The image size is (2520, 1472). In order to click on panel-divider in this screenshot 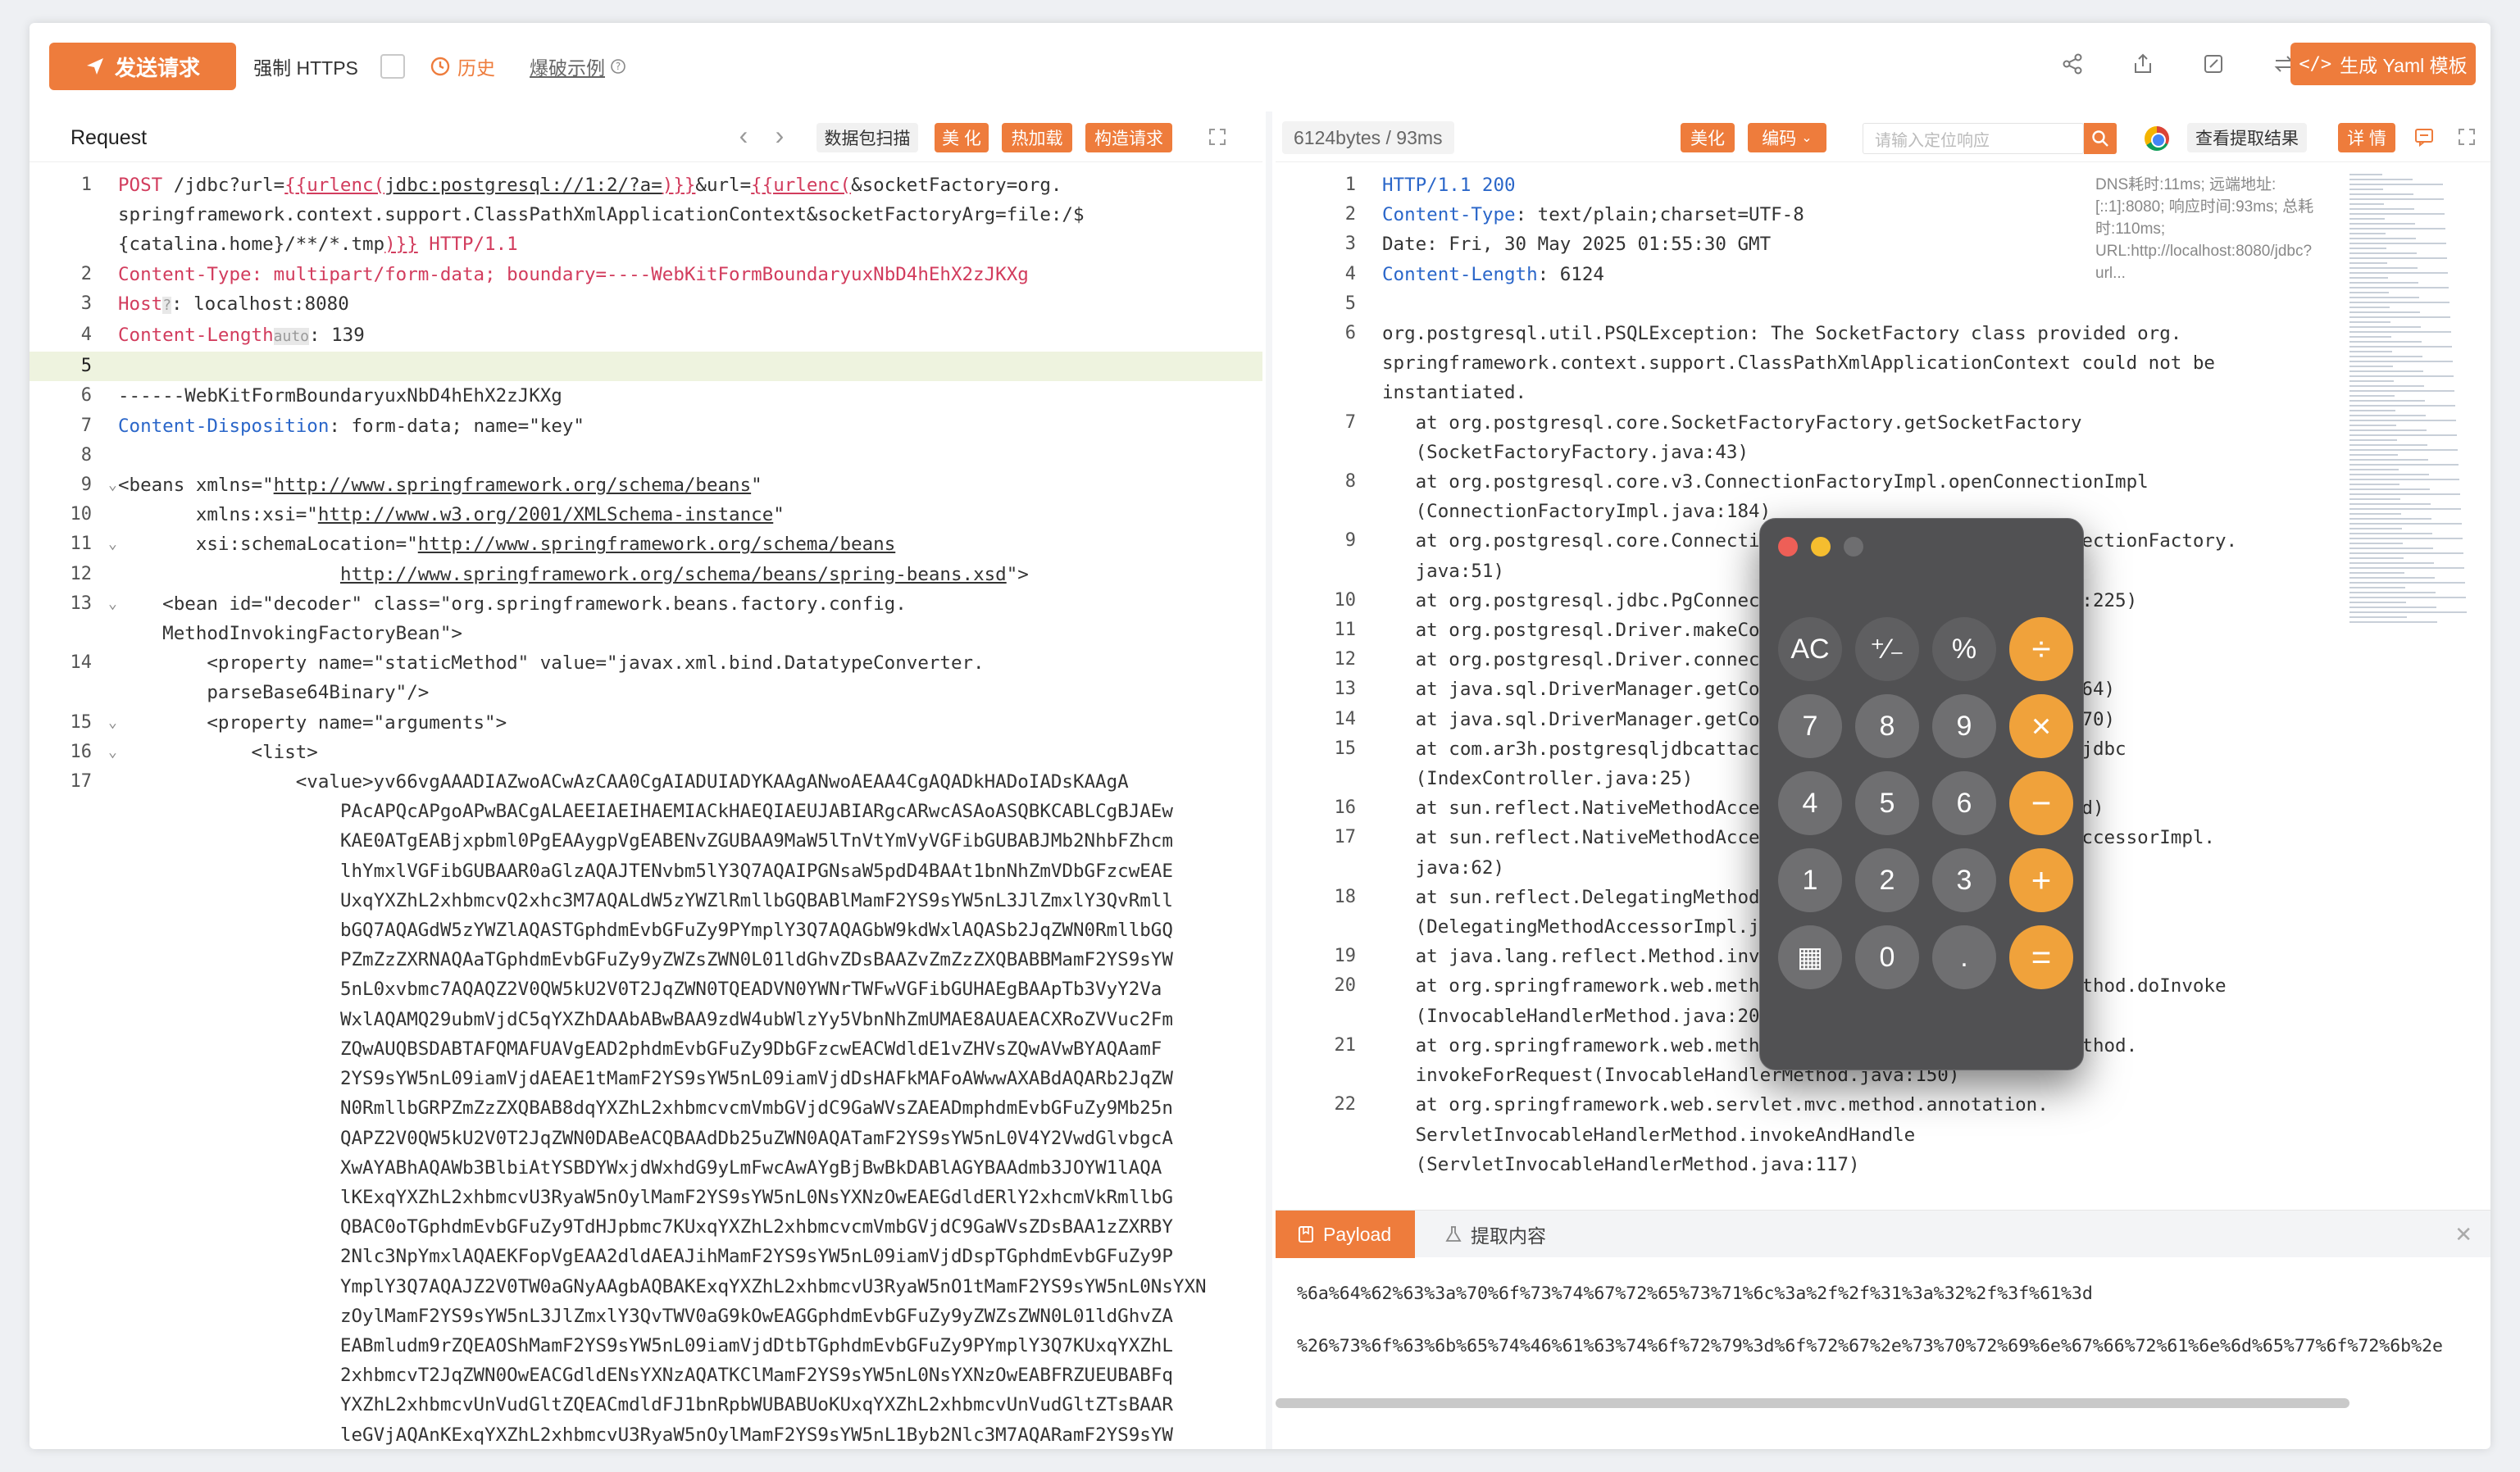, I will do `click(1269, 780)`.